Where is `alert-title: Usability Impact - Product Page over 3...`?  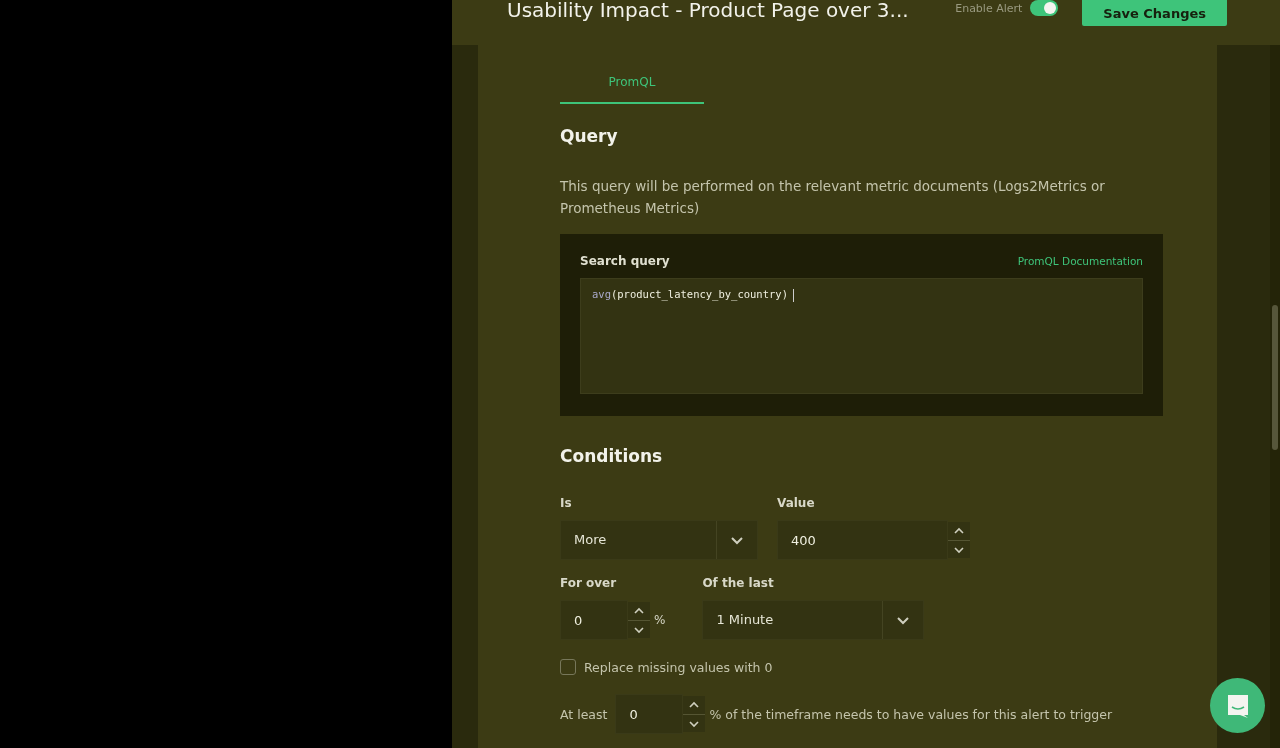
alert-title: Usability Impact - Product Page over 3... is located at coordinates (708, 11).